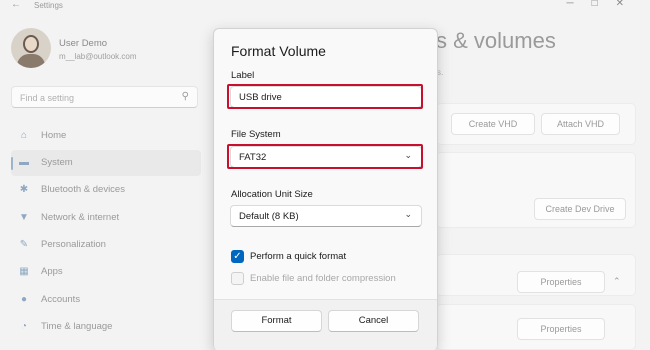  I want to click on sidebar-item-label: Personalization, so click(73, 244).